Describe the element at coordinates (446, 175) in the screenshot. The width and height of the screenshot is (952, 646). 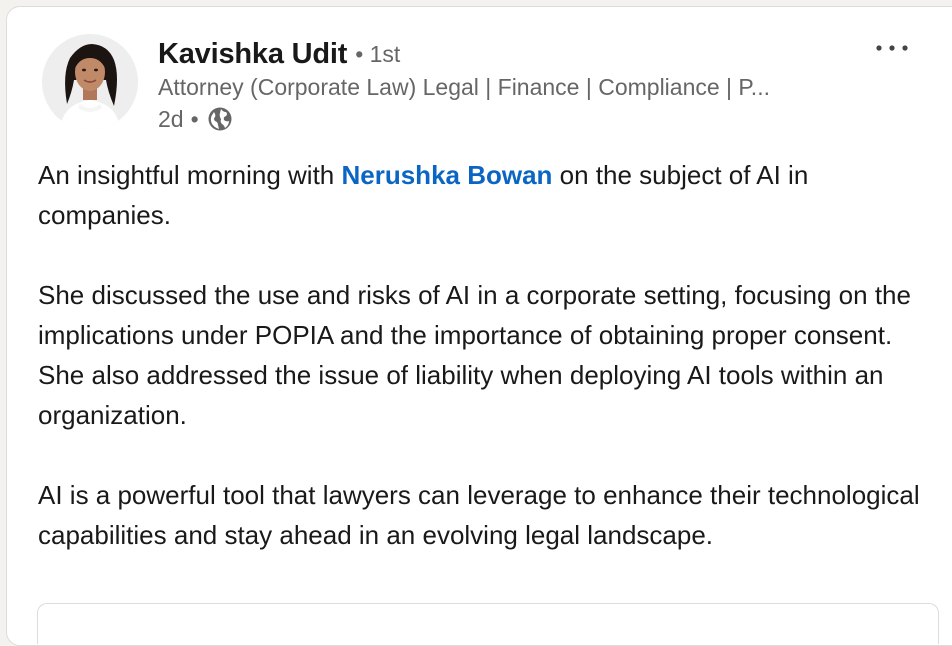
I see `mention-link: Nerushka Bowan` at that location.